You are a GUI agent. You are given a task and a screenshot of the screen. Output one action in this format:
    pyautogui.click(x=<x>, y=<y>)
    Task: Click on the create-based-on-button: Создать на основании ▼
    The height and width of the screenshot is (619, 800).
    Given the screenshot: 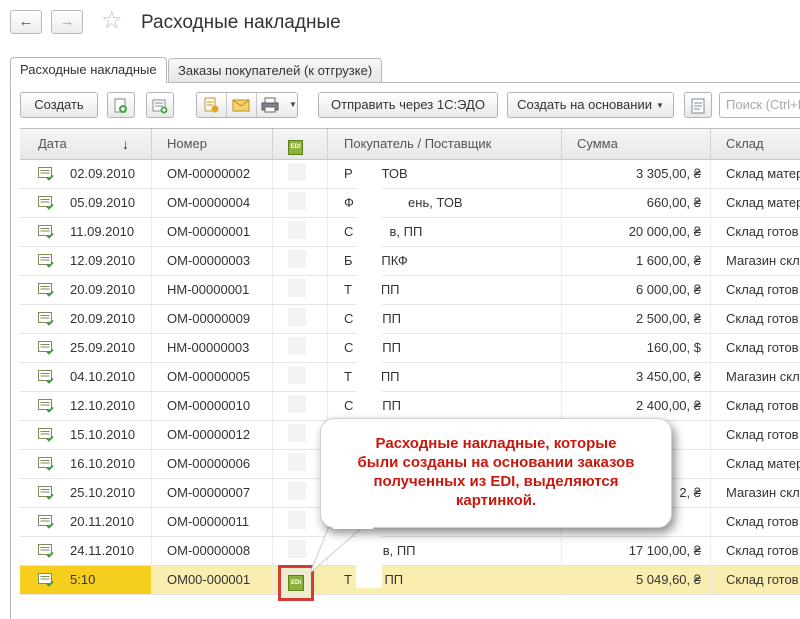 What is the action you would take?
    pyautogui.click(x=590, y=105)
    